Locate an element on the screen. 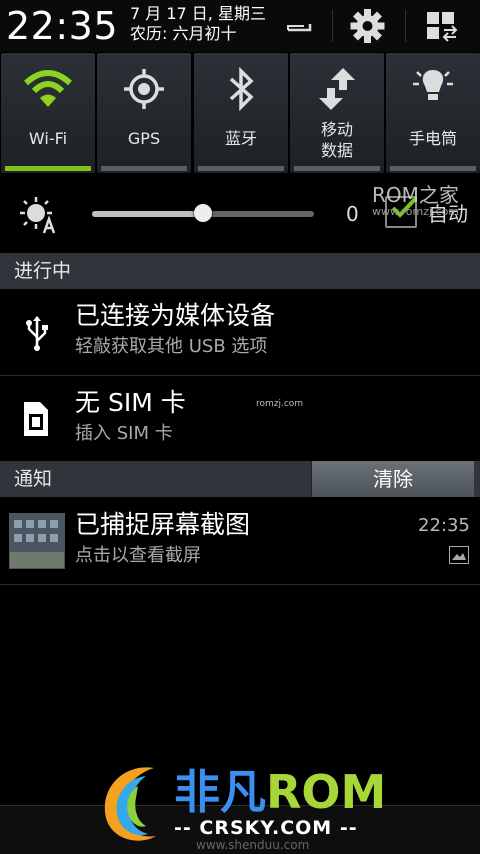 The image size is (480, 854). notification-no-sim: 无 SIM 卡 插入 SIM 卡 is located at coordinates (240, 419).